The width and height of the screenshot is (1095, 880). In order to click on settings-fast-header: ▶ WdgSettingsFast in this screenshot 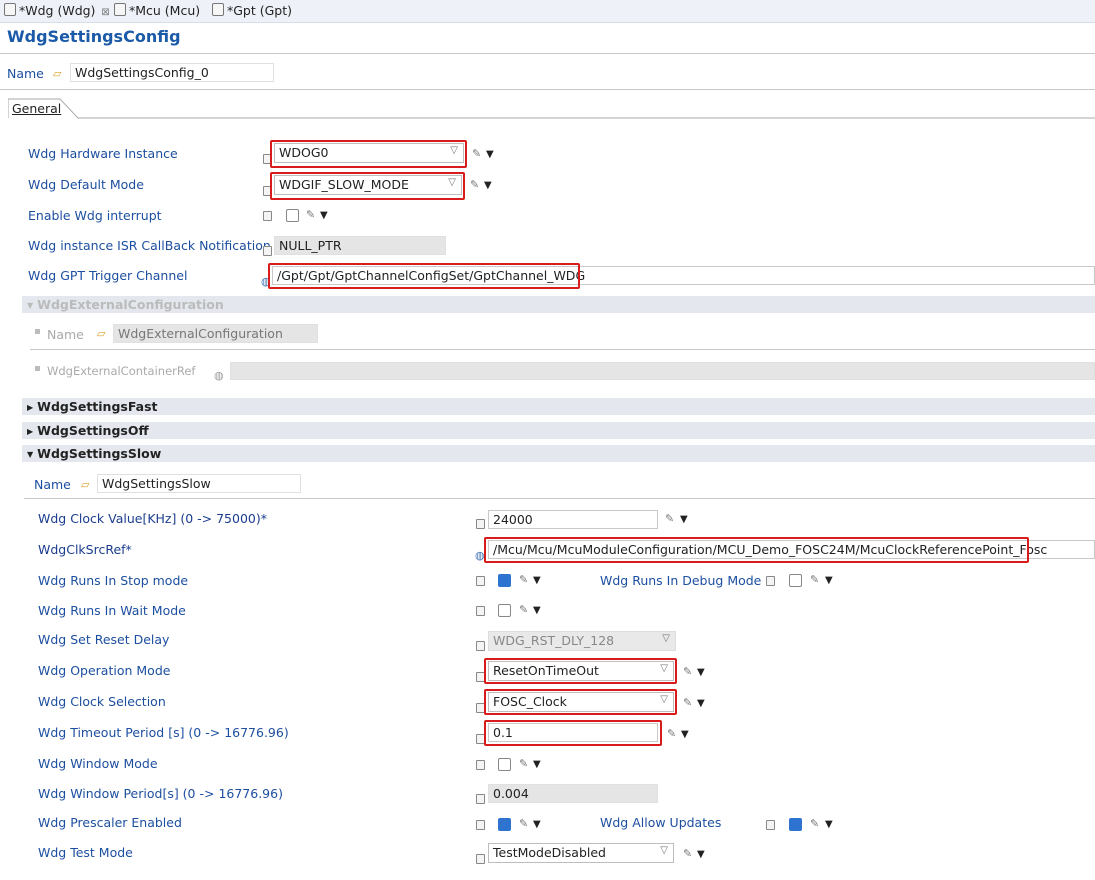, I will do `click(558, 406)`.